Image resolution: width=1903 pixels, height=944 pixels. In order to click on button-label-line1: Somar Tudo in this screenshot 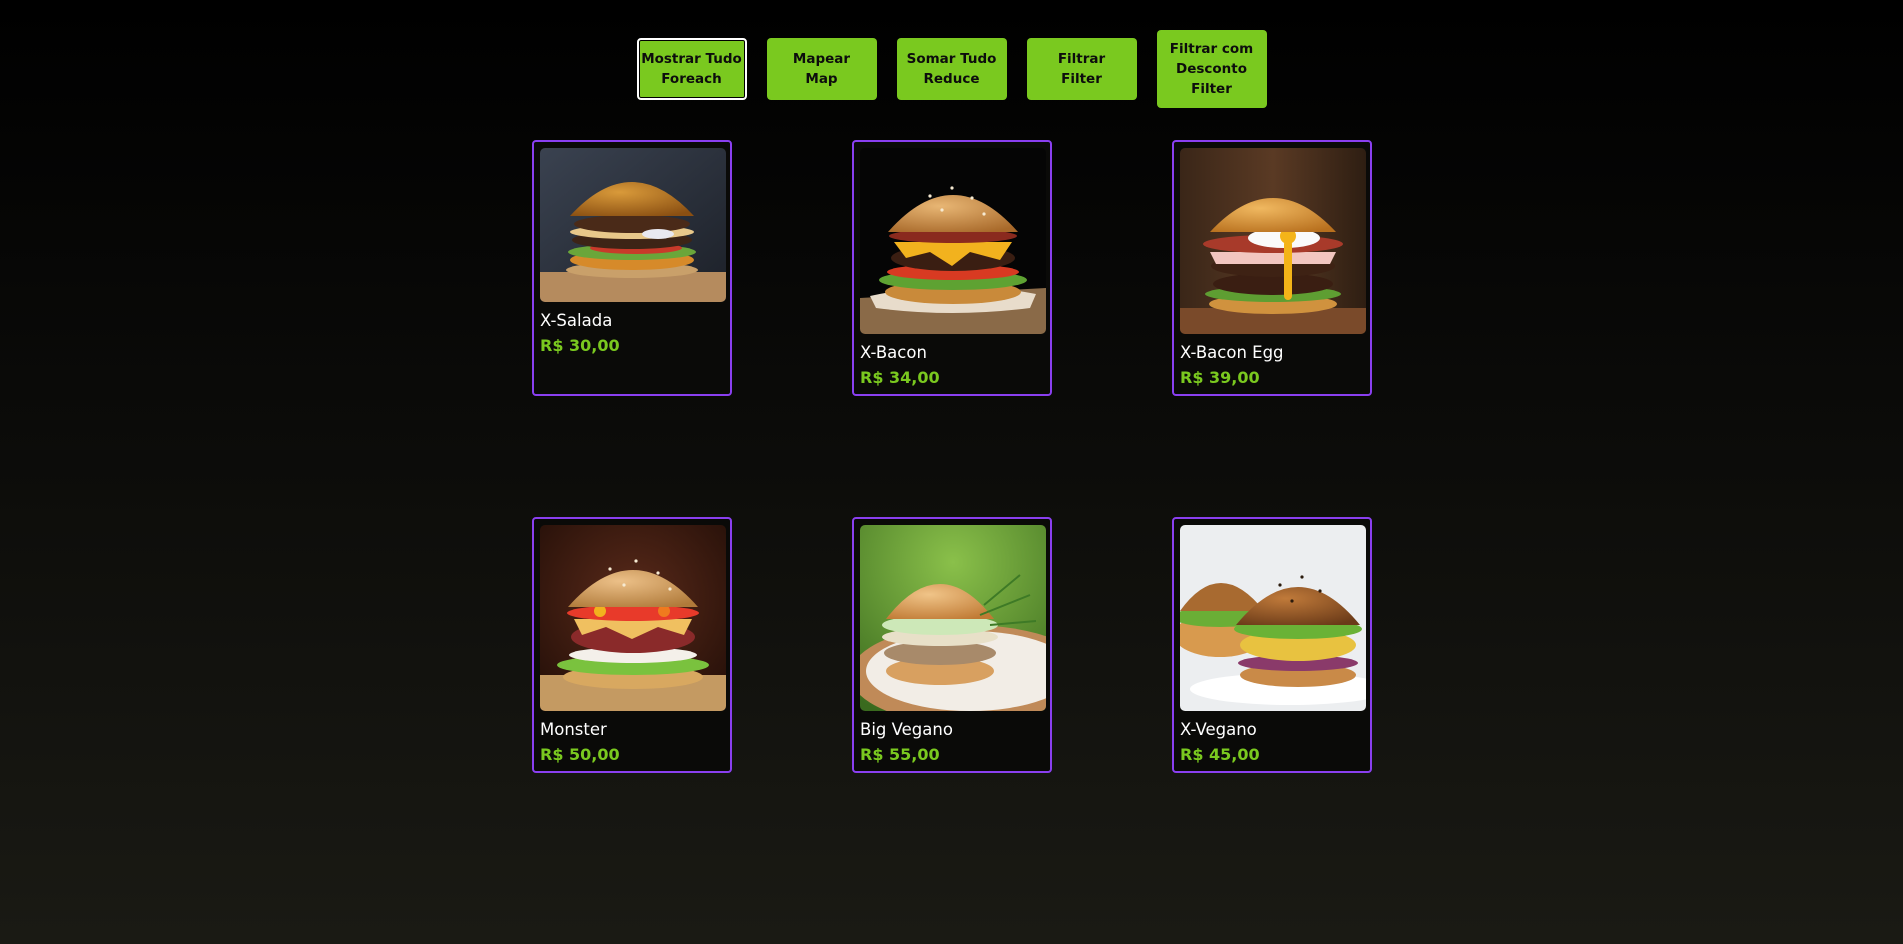, I will do `click(951, 59)`.